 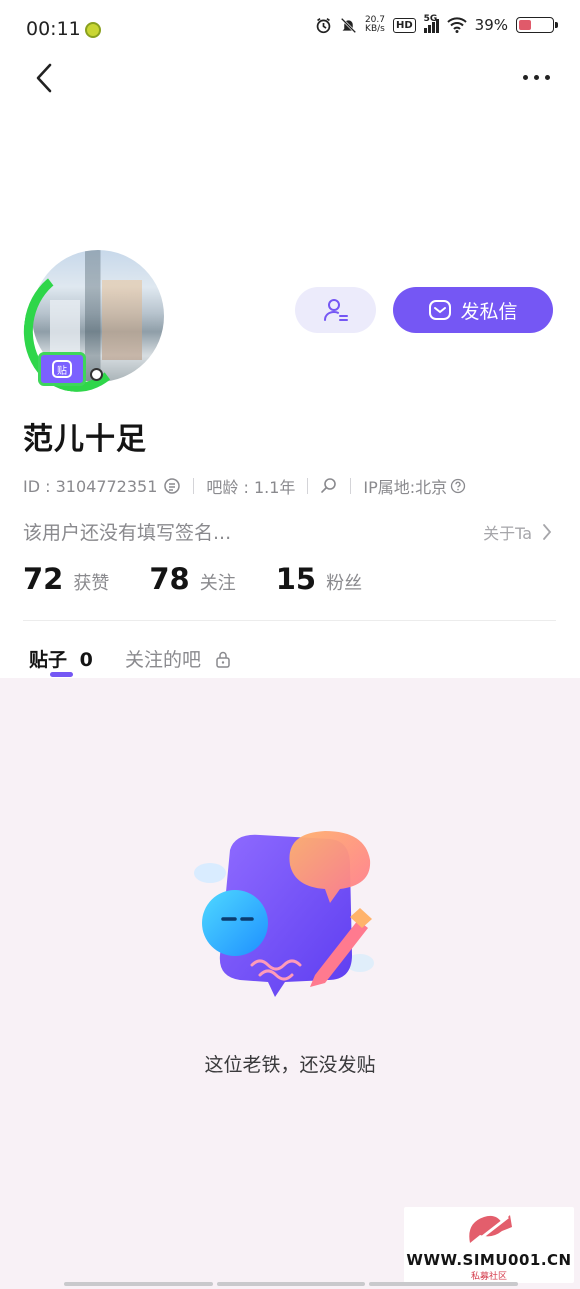 What do you see at coordinates (163, 660) in the screenshot?
I see `tab-followed-bars-label: 关注的吧` at bounding box center [163, 660].